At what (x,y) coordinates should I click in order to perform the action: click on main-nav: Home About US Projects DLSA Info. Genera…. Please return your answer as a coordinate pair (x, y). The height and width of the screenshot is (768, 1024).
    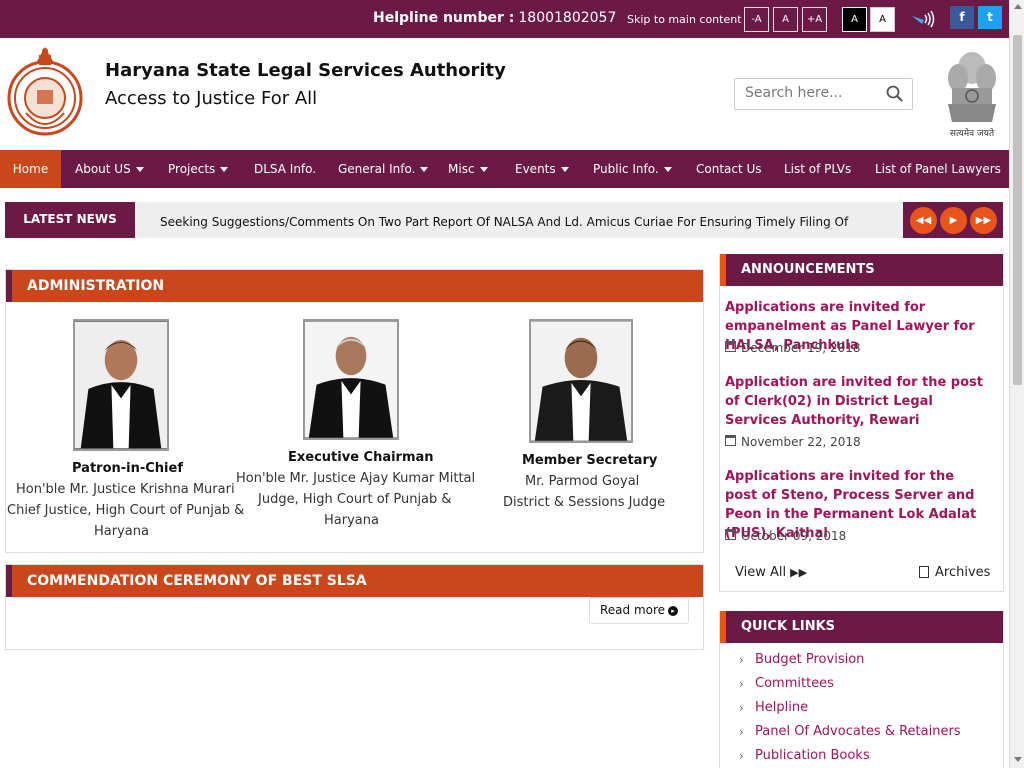
    Looking at the image, I should click on (504, 169).